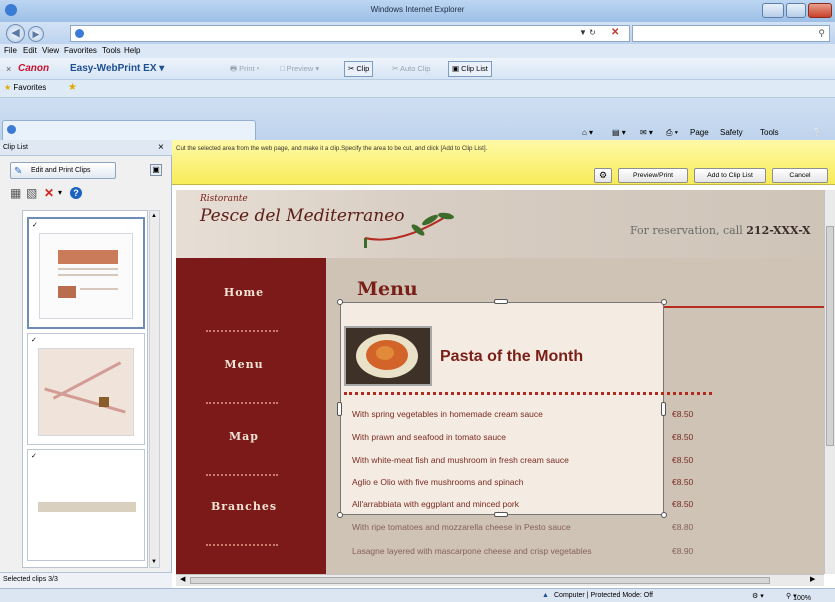  I want to click on clip-label: Clip, so click(363, 68).